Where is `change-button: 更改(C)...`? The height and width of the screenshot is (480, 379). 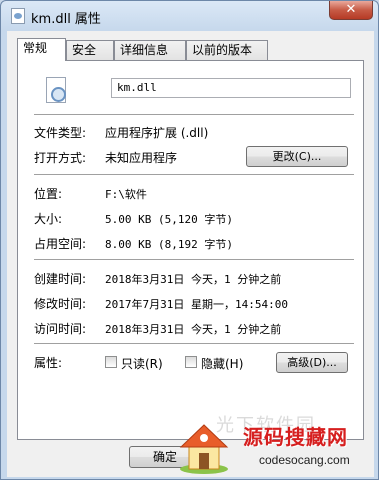 change-button: 更改(C)... is located at coordinates (297, 156).